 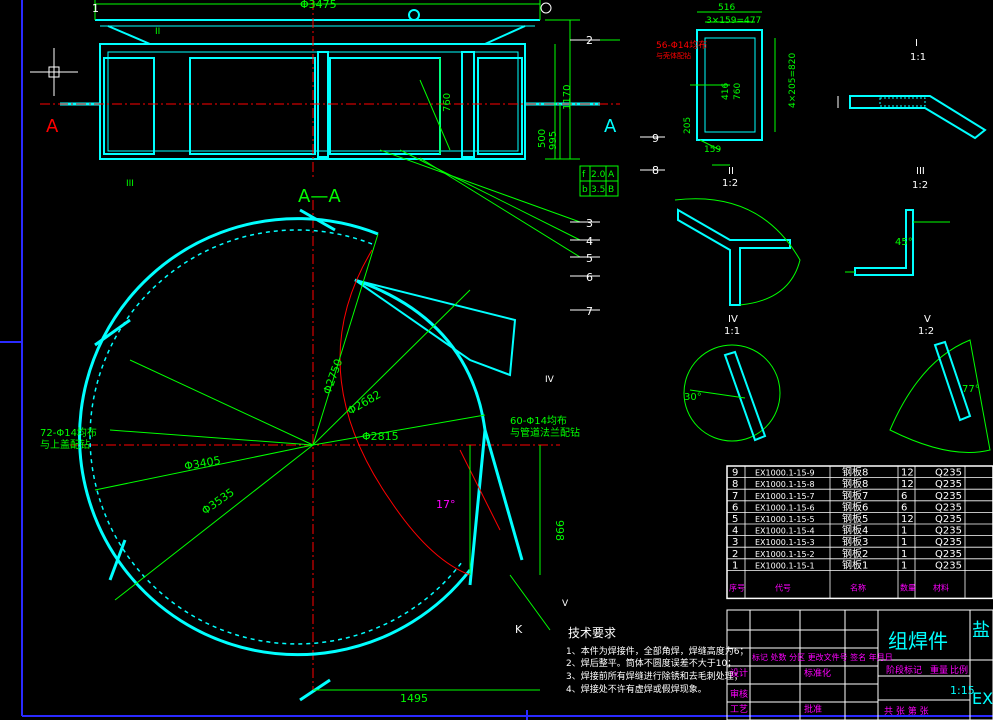 I want to click on bom-cell-no: 2, so click(x=735, y=554).